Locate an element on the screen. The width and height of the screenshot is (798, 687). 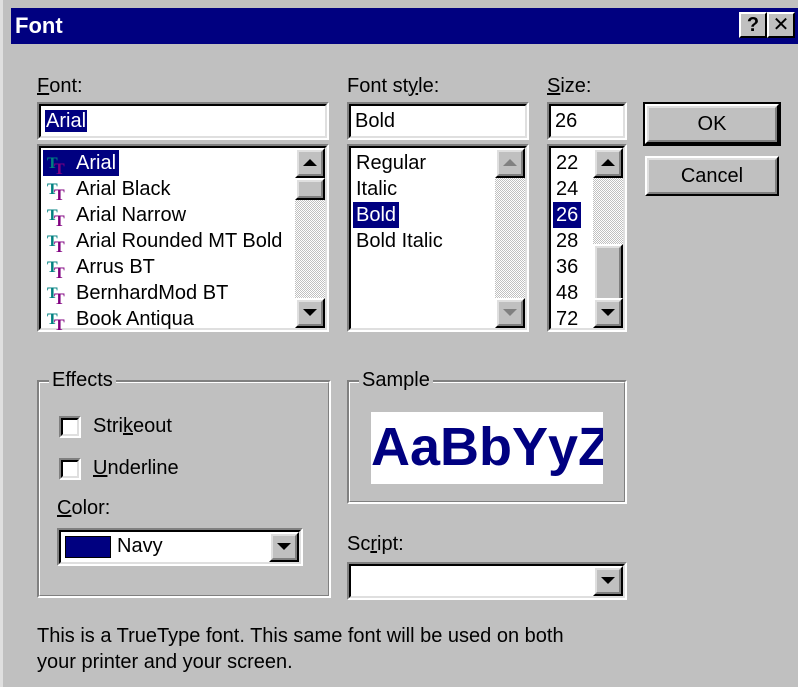
window-title: Font is located at coordinates (39, 25).